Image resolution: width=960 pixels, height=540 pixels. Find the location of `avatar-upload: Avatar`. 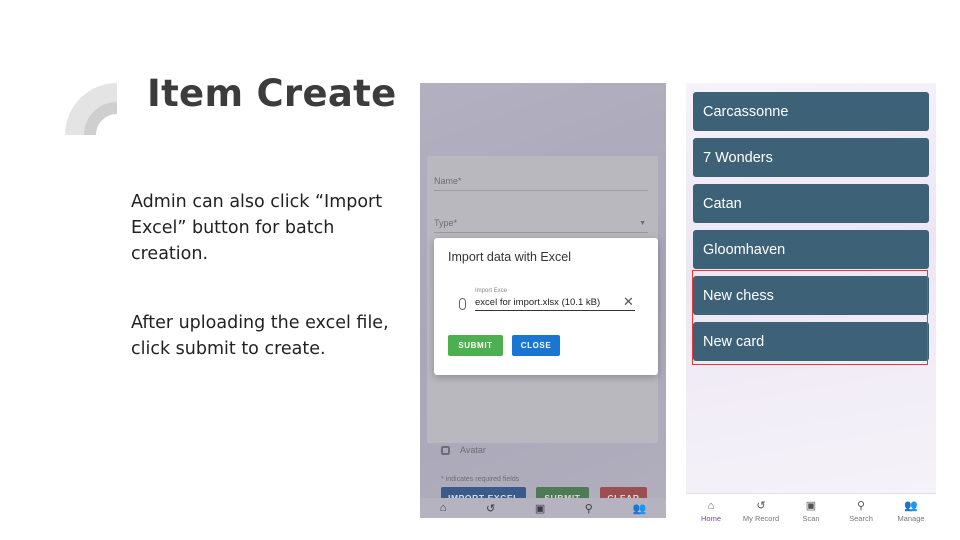

avatar-upload: Avatar is located at coordinates (463, 450).